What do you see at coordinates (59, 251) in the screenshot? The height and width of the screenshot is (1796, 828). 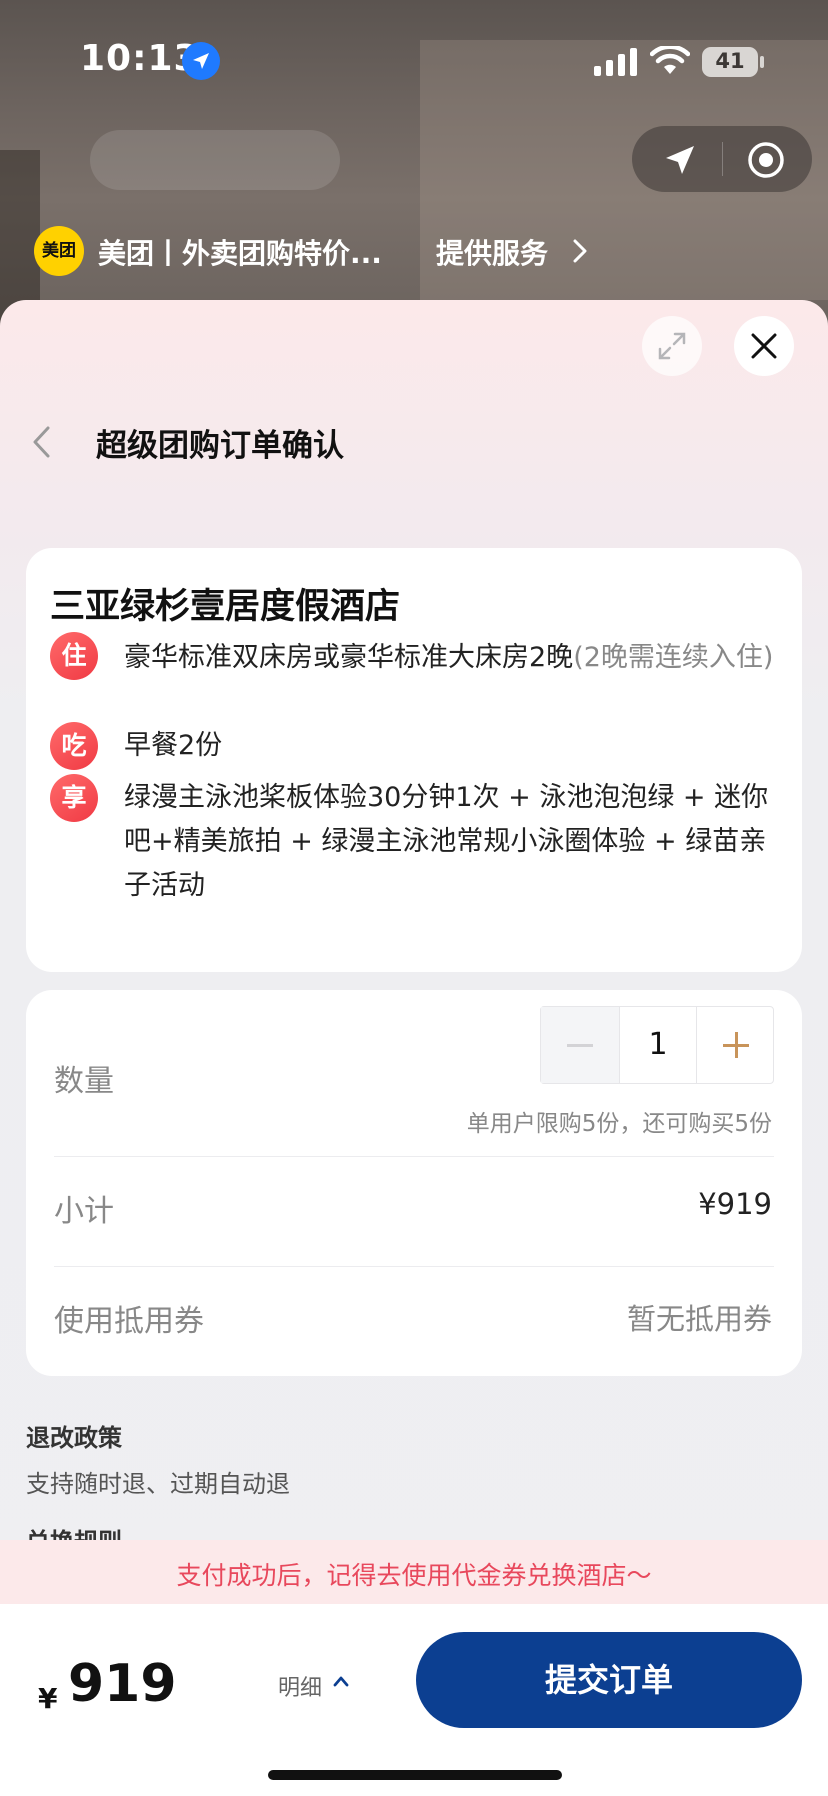 I see `meituan-logo: 美团` at bounding box center [59, 251].